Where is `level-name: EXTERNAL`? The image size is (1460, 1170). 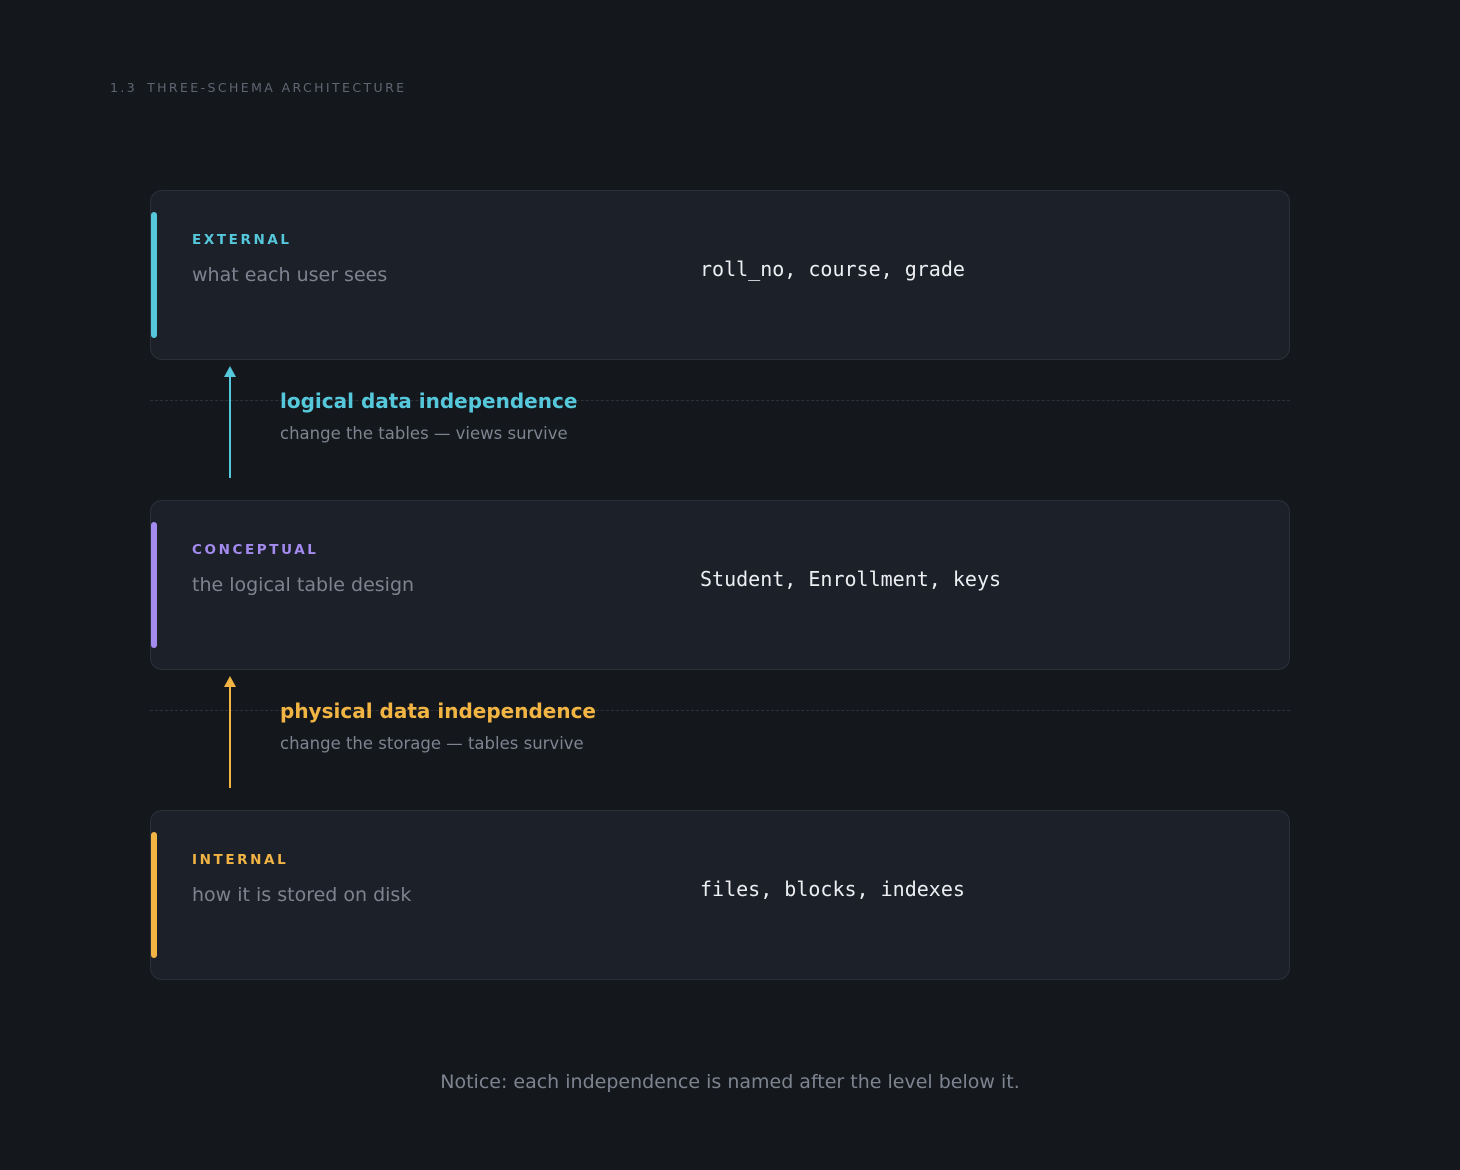
level-name: EXTERNAL is located at coordinates (242, 240).